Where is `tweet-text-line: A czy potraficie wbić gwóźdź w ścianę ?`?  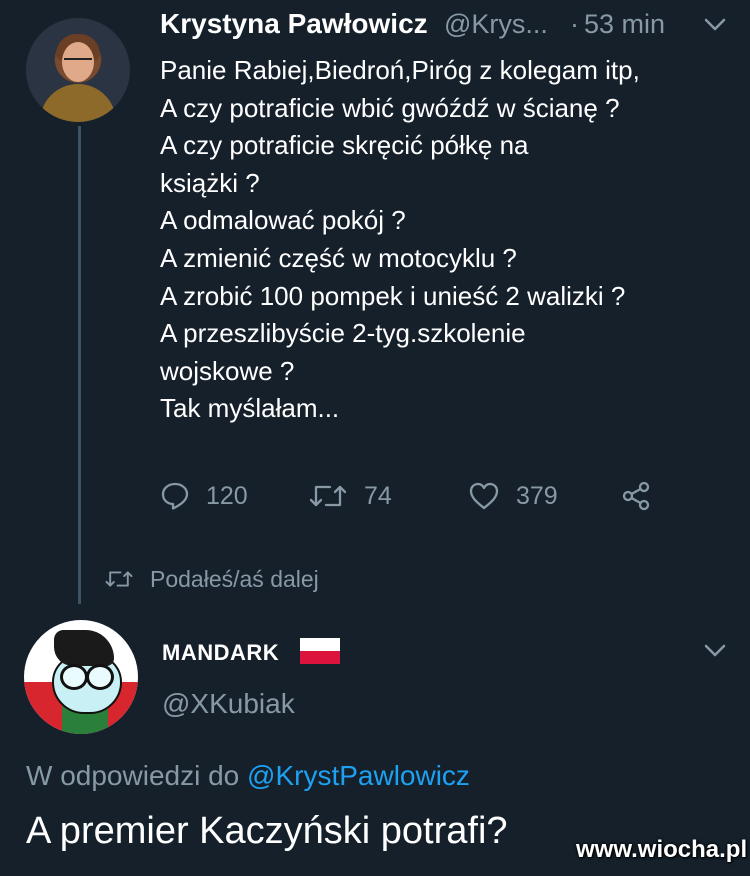
tweet-text-line: A czy potraficie wbić gwóźdź w ścianę ? is located at coordinates (390, 107).